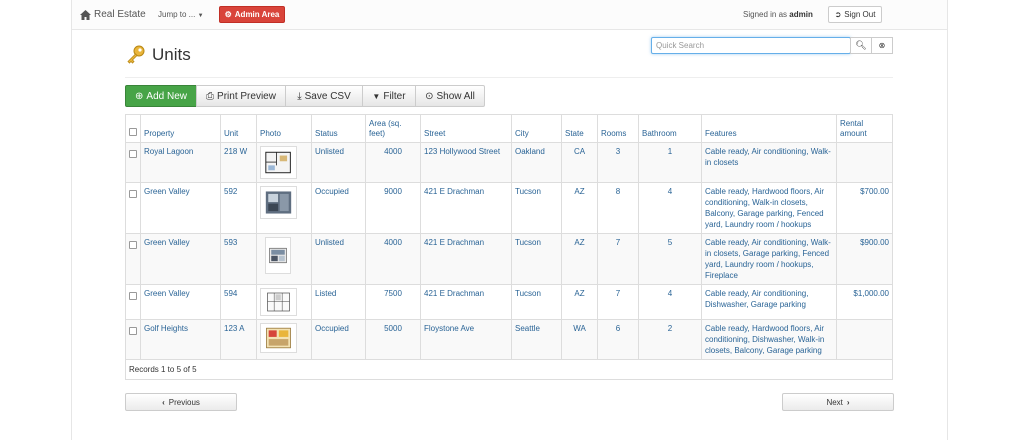 This screenshot has width=1020, height=440. I want to click on cell-rental-amount: $1,000.00, so click(864, 302).